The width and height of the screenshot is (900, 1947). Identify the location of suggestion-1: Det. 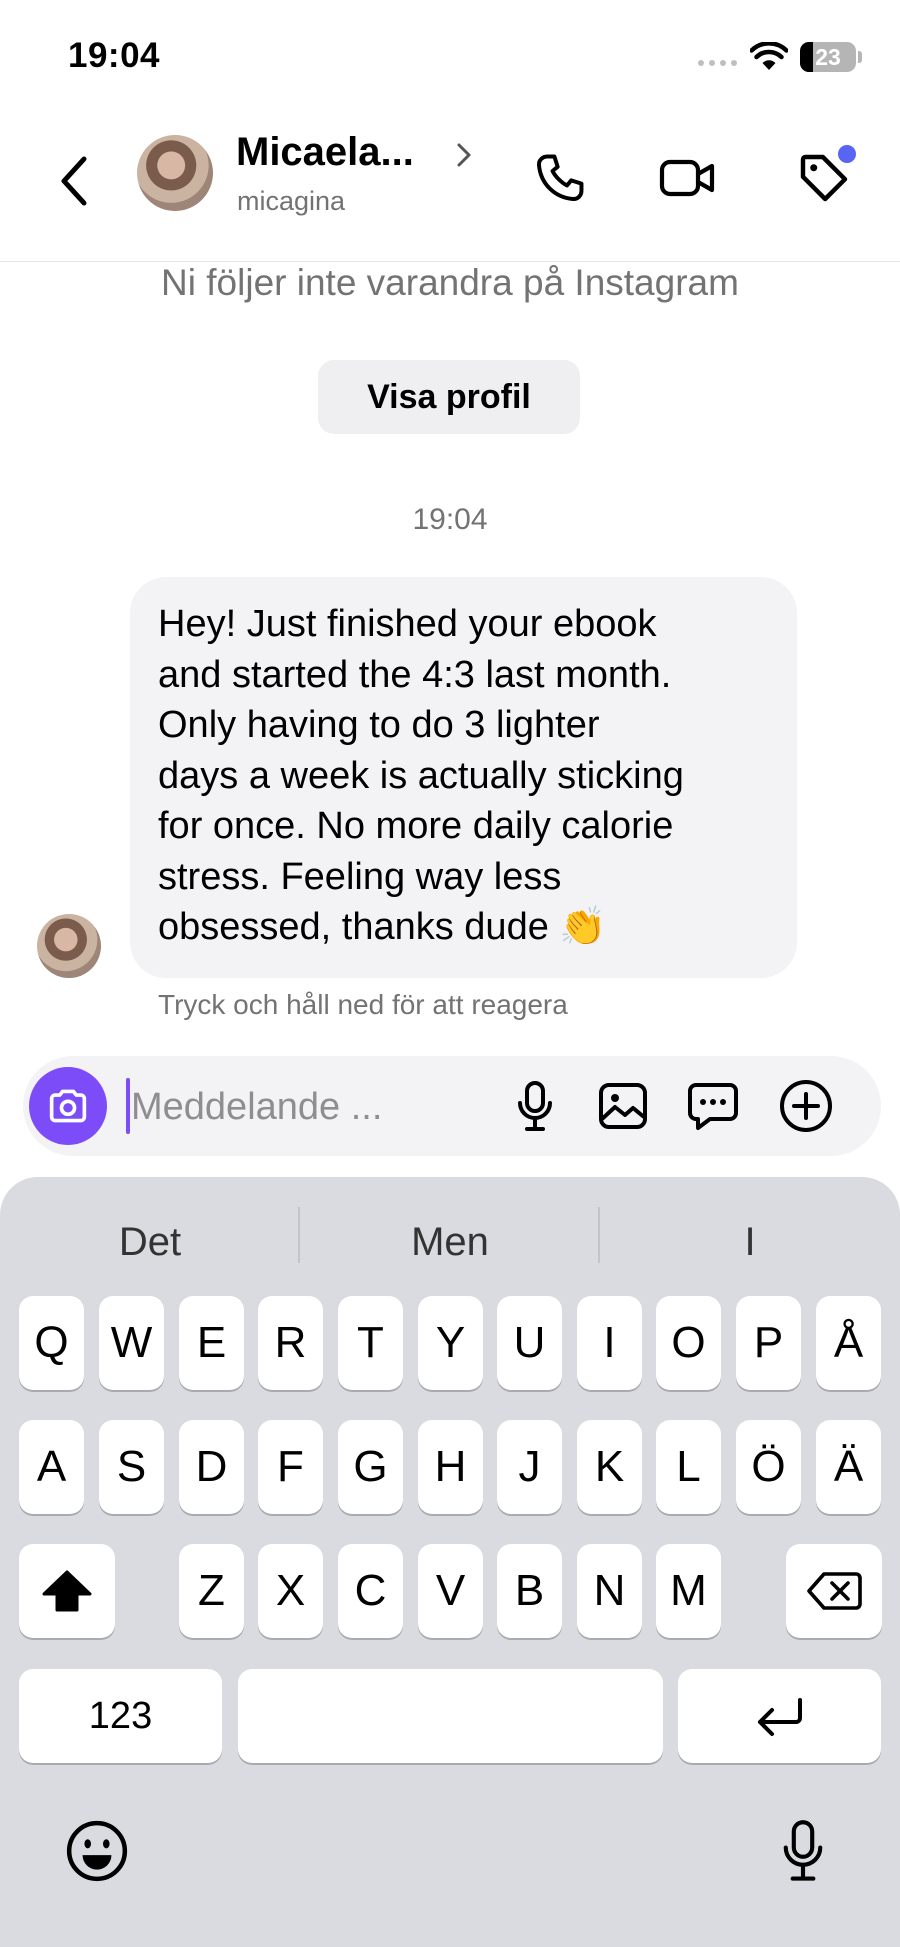
(150, 1242).